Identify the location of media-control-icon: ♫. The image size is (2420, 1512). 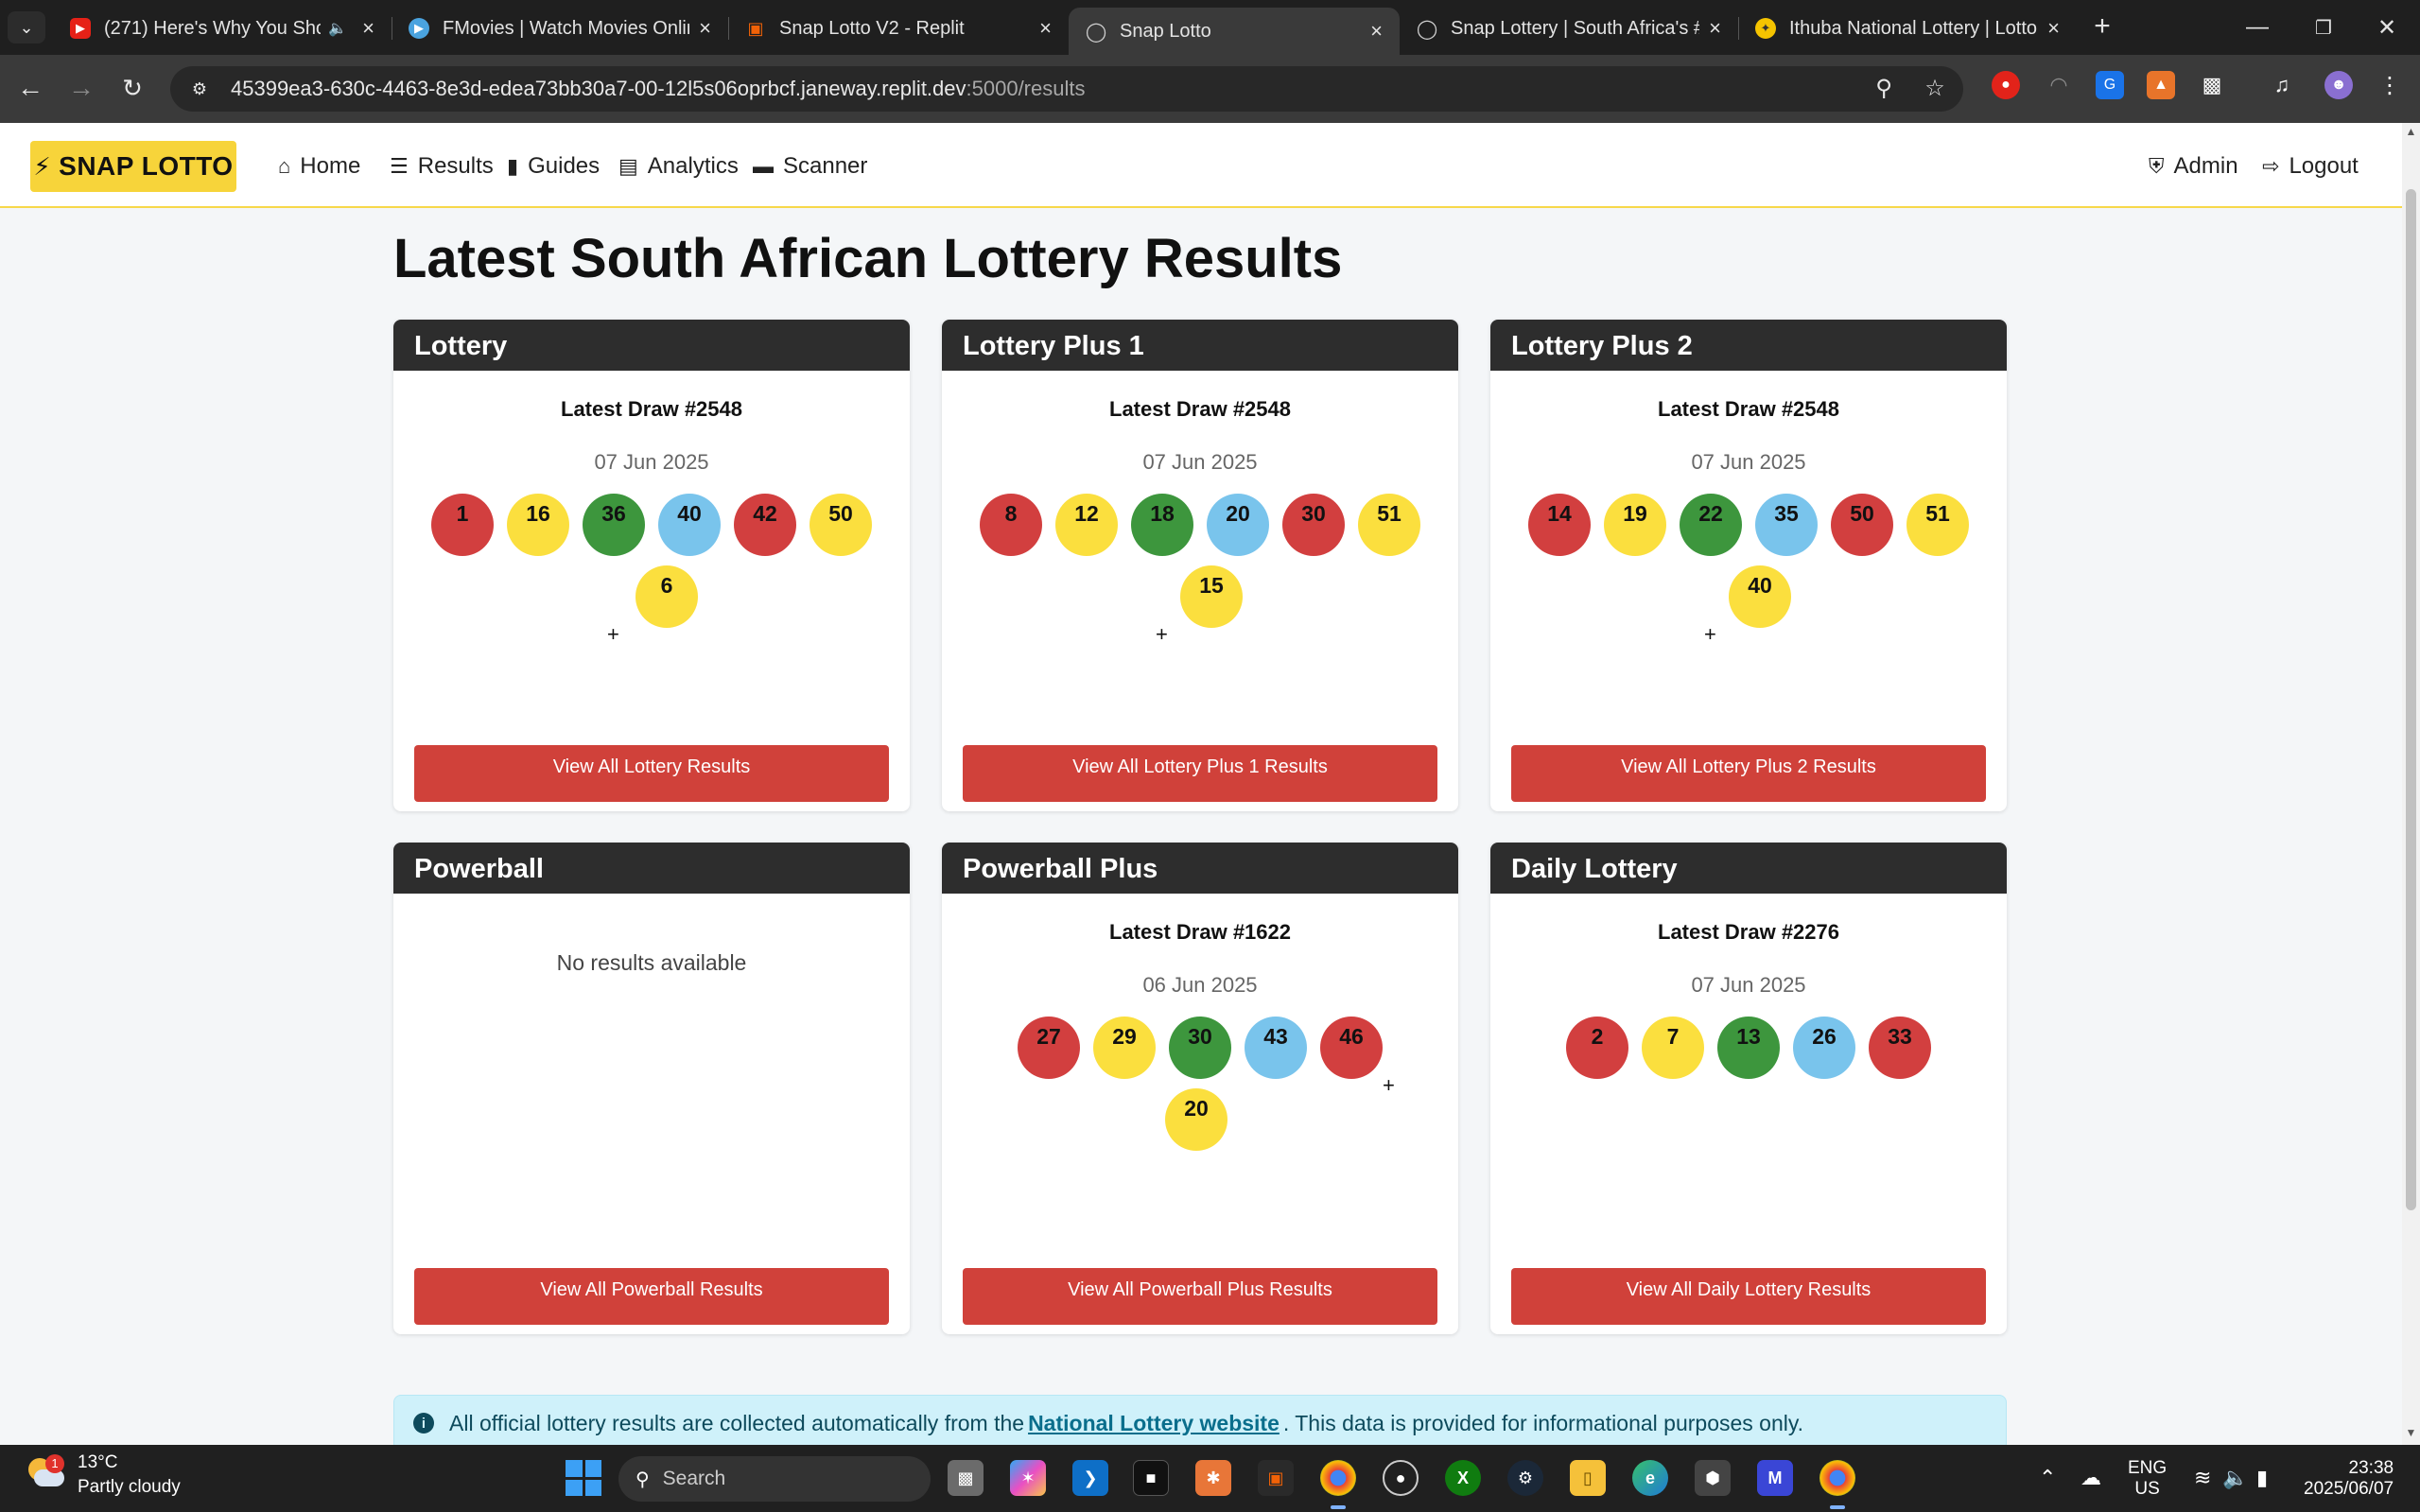
(2282, 85).